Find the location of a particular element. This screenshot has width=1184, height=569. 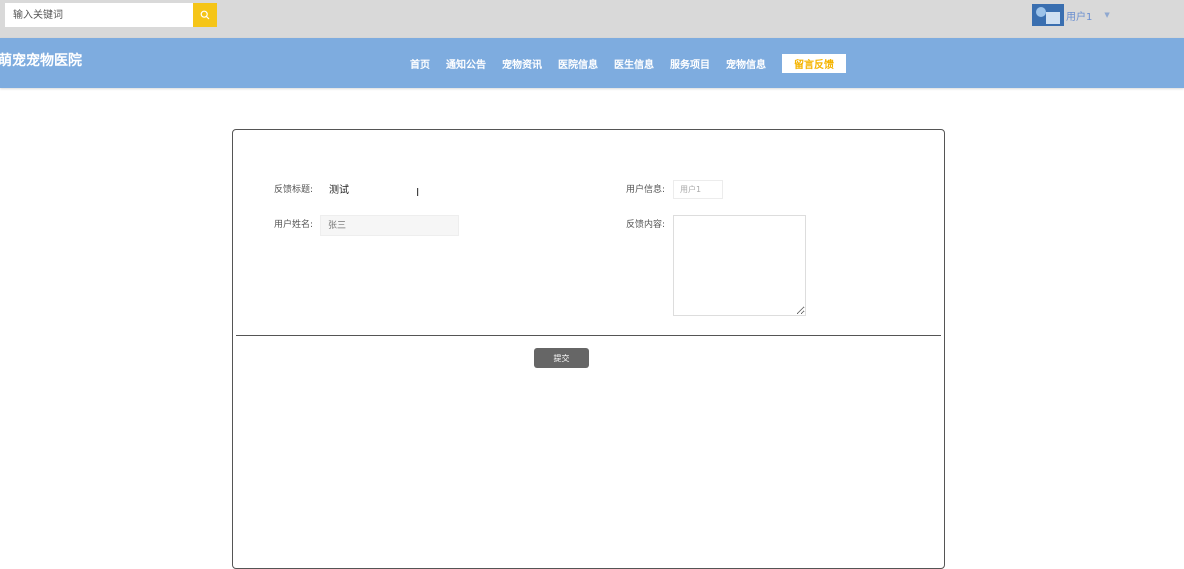

avatar is located at coordinates (1048, 15).